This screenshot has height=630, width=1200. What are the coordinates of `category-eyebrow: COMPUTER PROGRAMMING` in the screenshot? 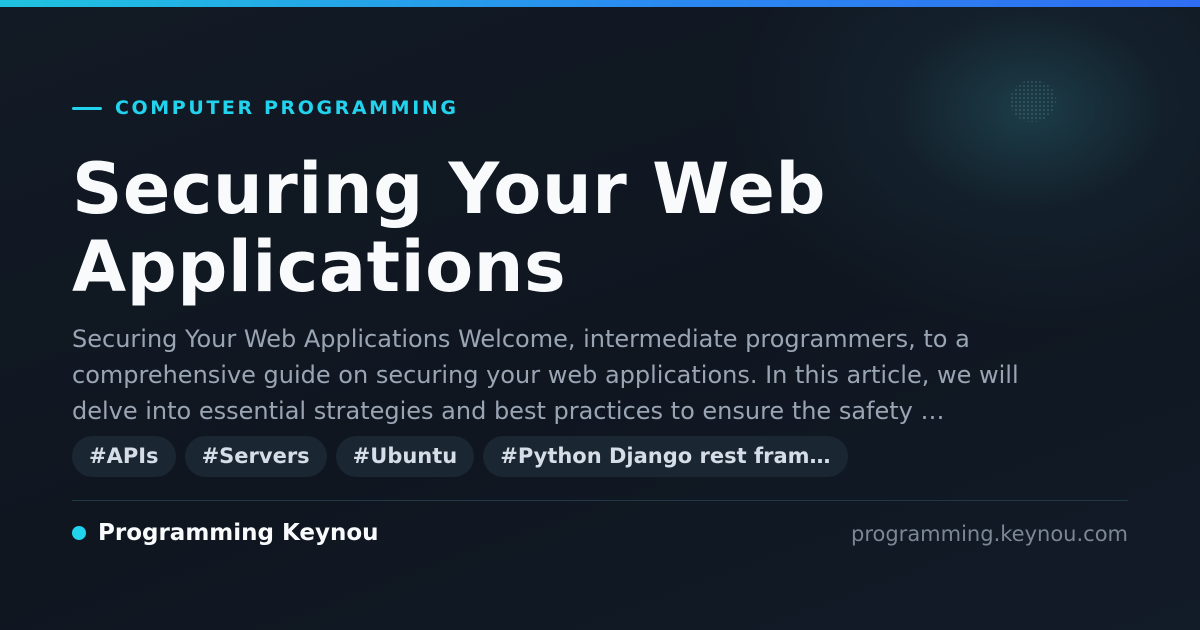 It's located at (265, 108).